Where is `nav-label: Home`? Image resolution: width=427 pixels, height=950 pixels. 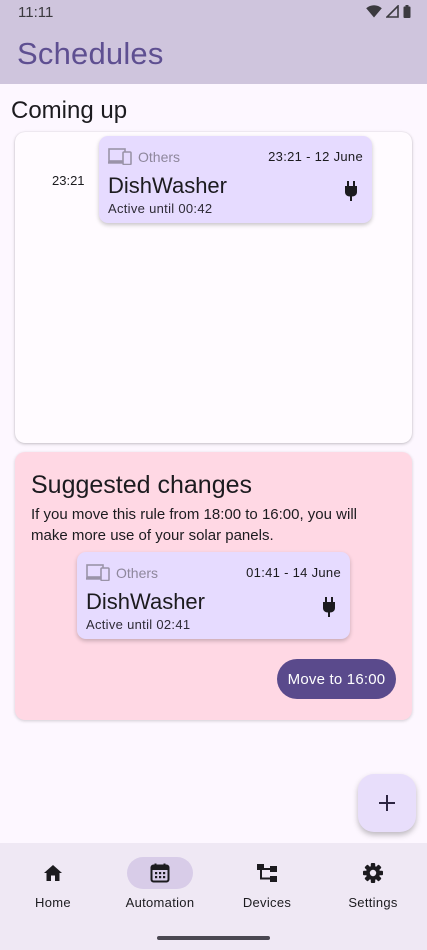 nav-label: Home is located at coordinates (53, 902).